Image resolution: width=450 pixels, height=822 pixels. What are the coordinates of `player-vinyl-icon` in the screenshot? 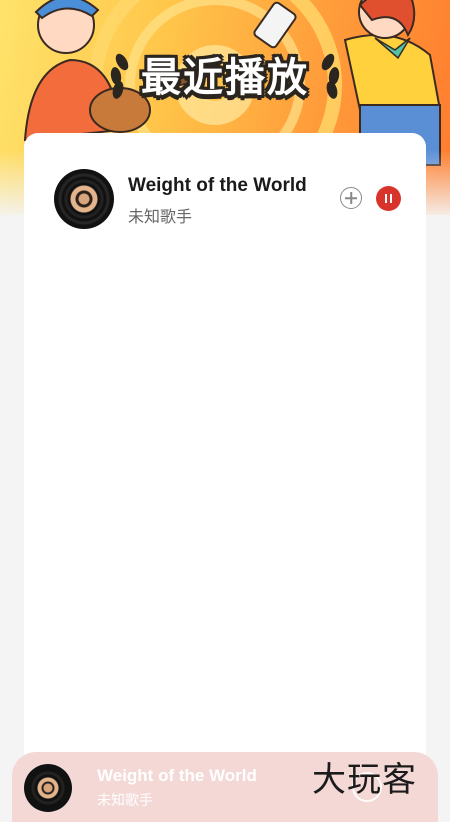 It's located at (48, 788).